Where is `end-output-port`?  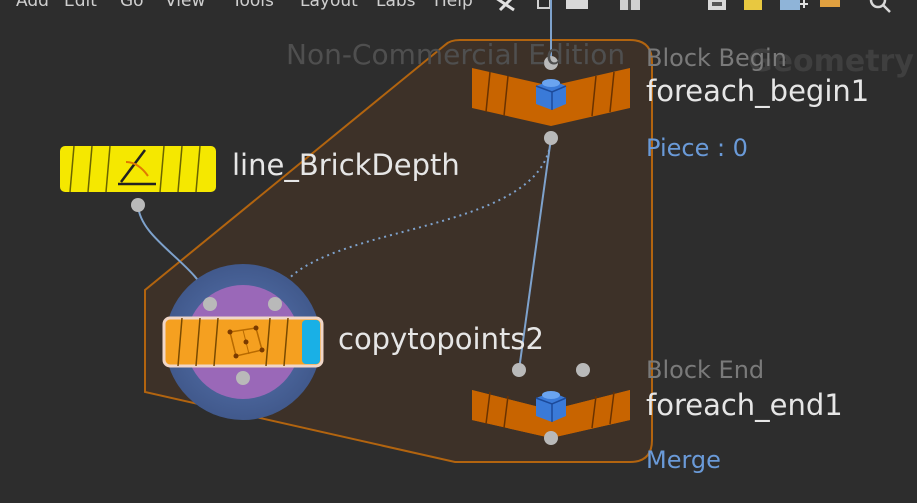
end-output-port is located at coordinates (551, 438).